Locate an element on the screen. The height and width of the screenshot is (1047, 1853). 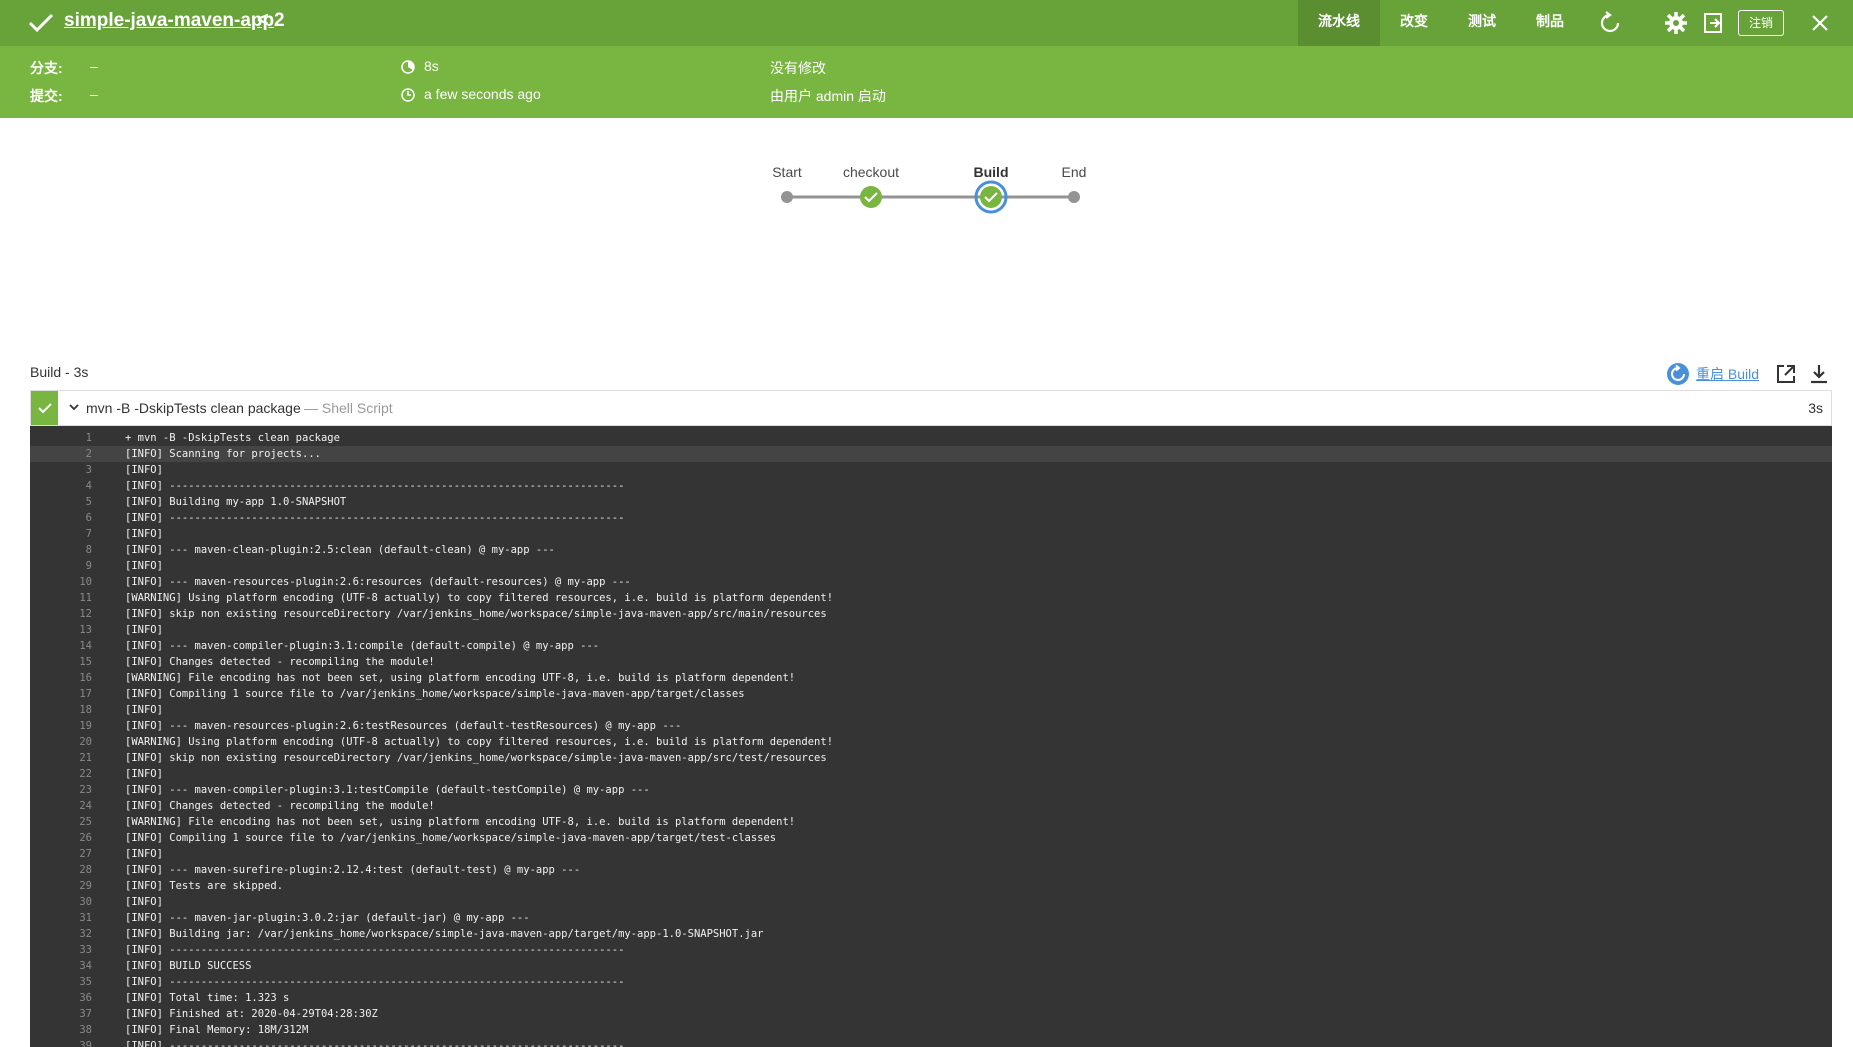
log-line-number: 6 is located at coordinates (61, 518).